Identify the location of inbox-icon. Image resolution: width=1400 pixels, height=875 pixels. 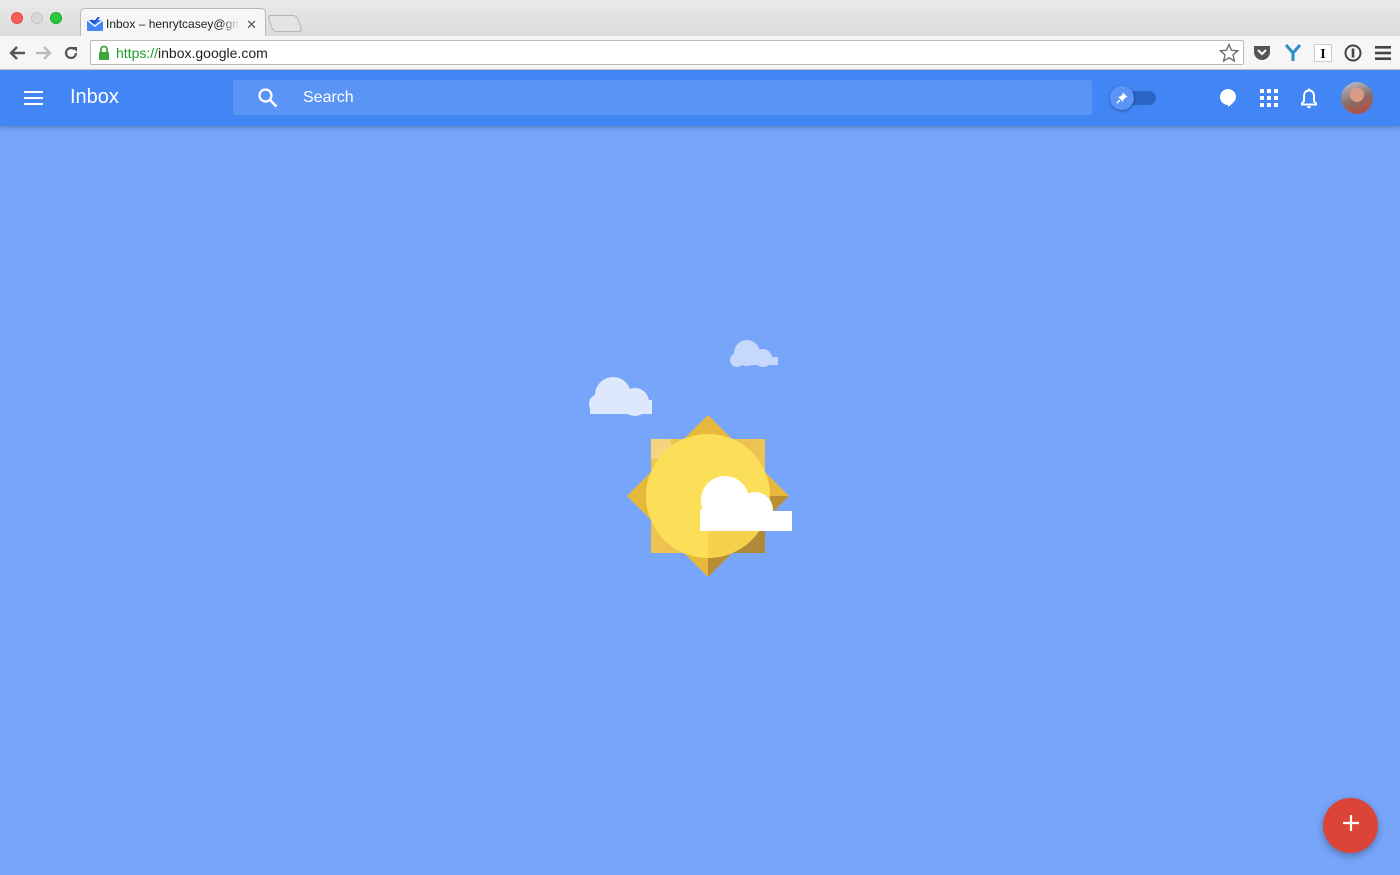
(95, 24).